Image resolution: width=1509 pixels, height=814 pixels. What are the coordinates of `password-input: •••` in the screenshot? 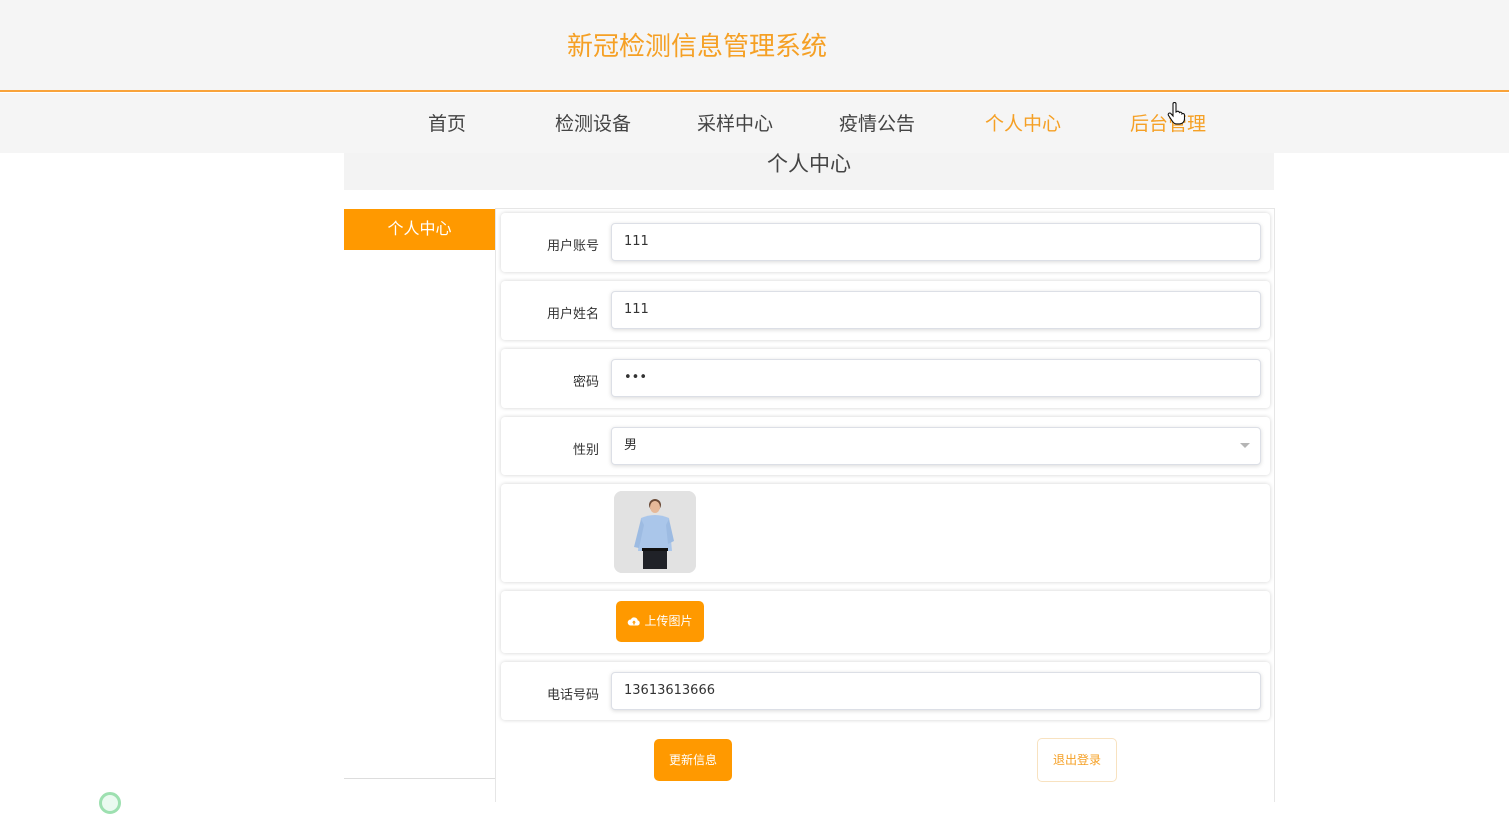 It's located at (936, 378).